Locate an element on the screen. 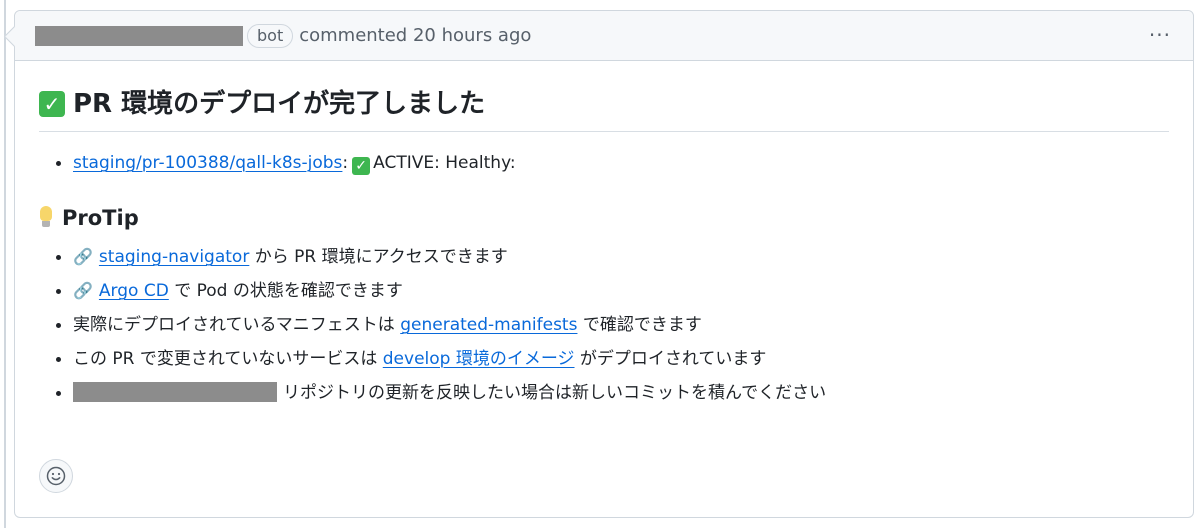 This screenshot has height=528, width=1200. bot-badge: bot is located at coordinates (270, 35).